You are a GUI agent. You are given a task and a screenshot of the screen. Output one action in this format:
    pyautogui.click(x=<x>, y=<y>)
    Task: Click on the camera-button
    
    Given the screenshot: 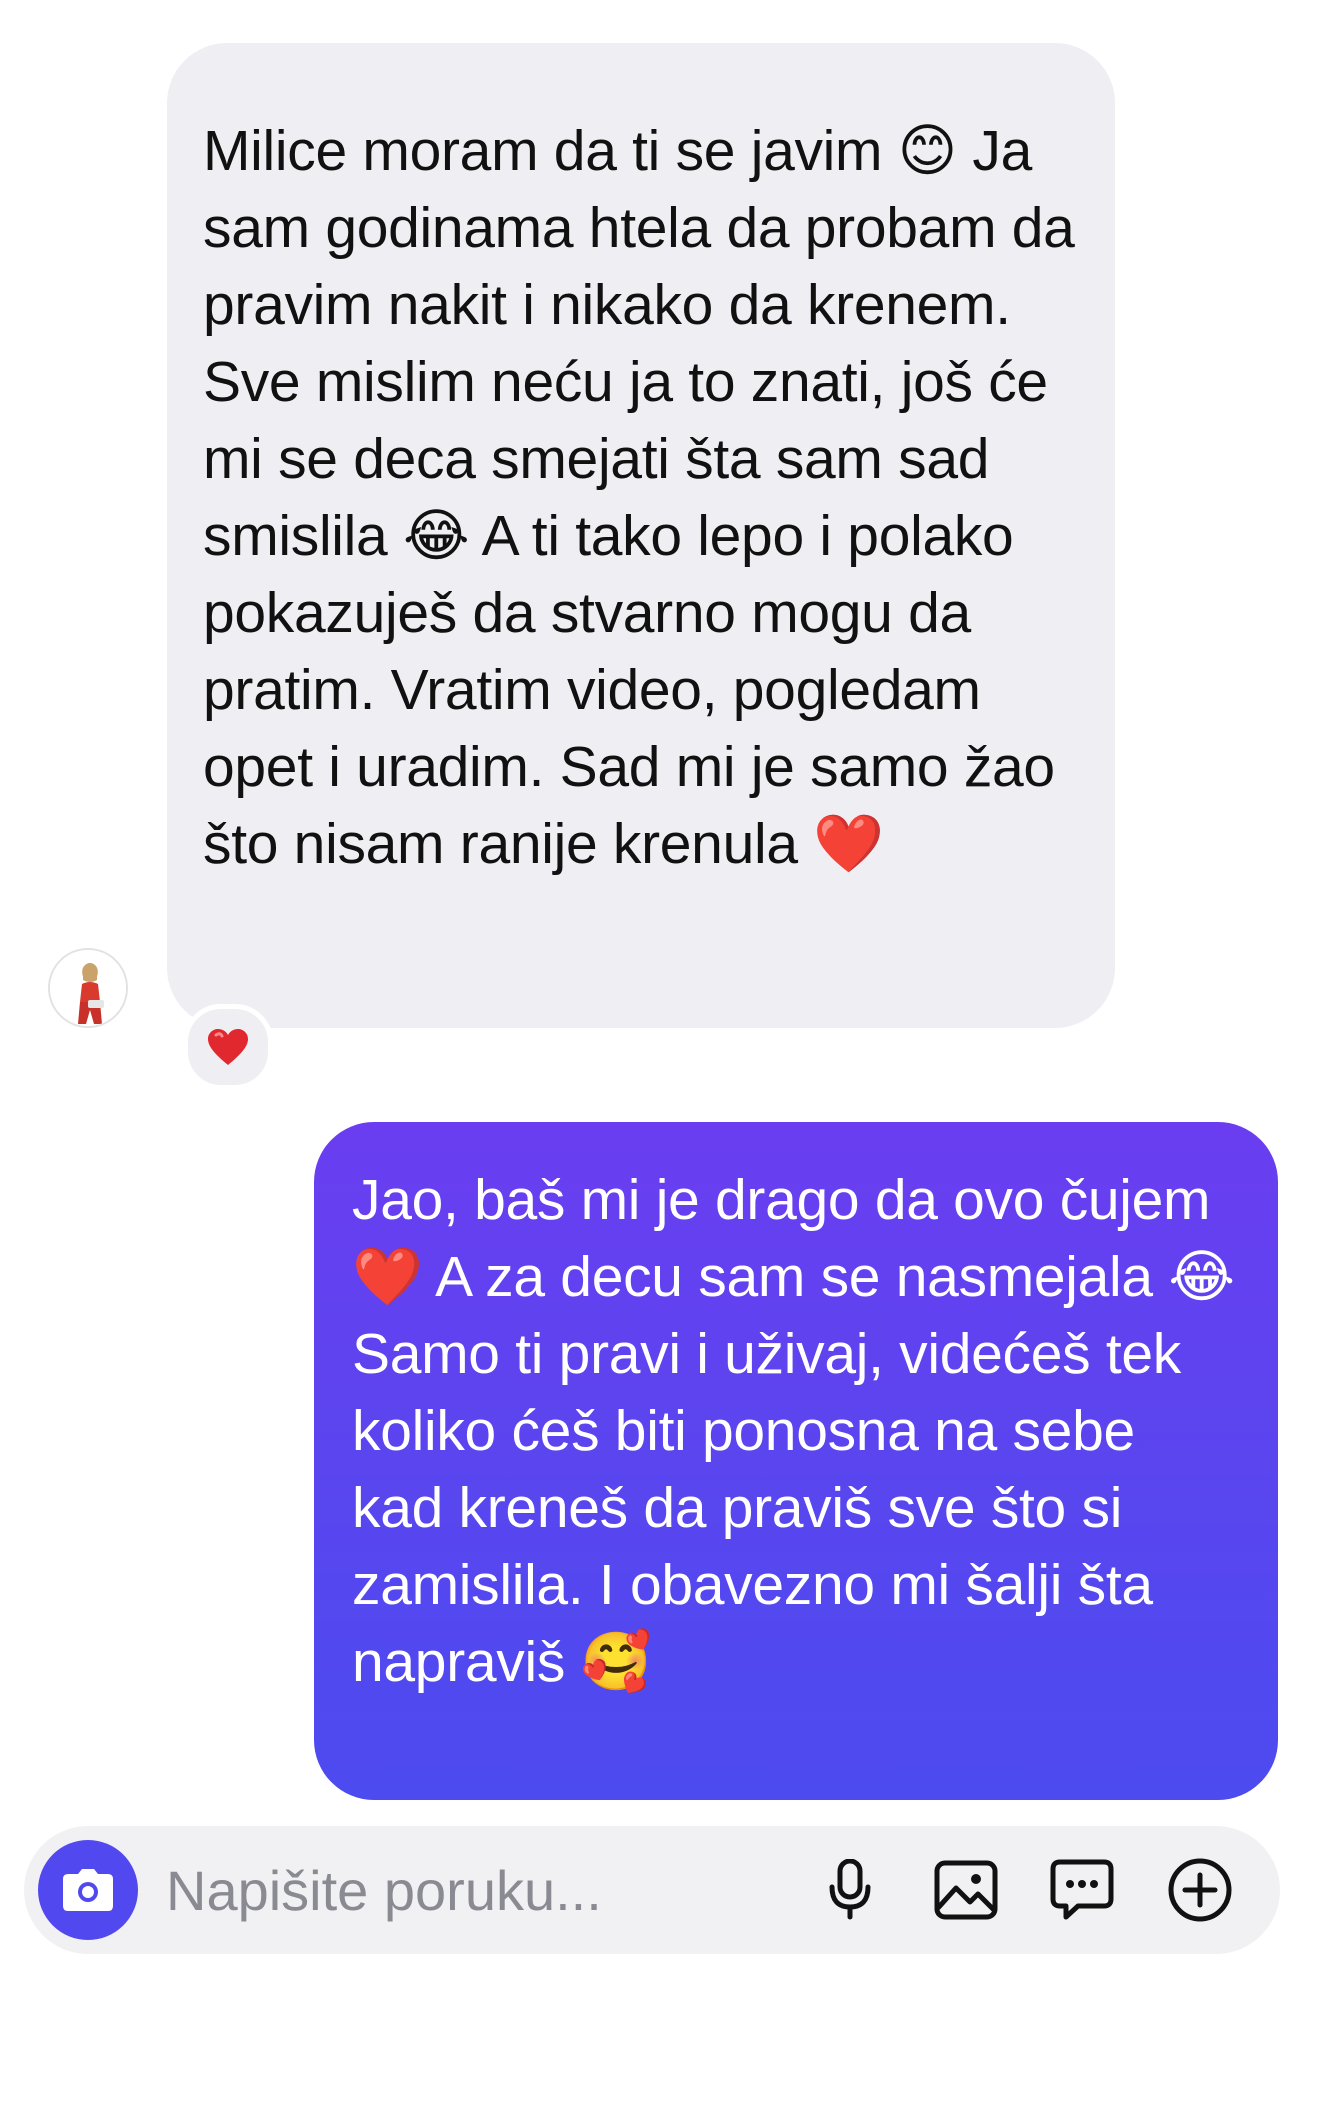 What is the action you would take?
    pyautogui.click(x=88, y=1890)
    